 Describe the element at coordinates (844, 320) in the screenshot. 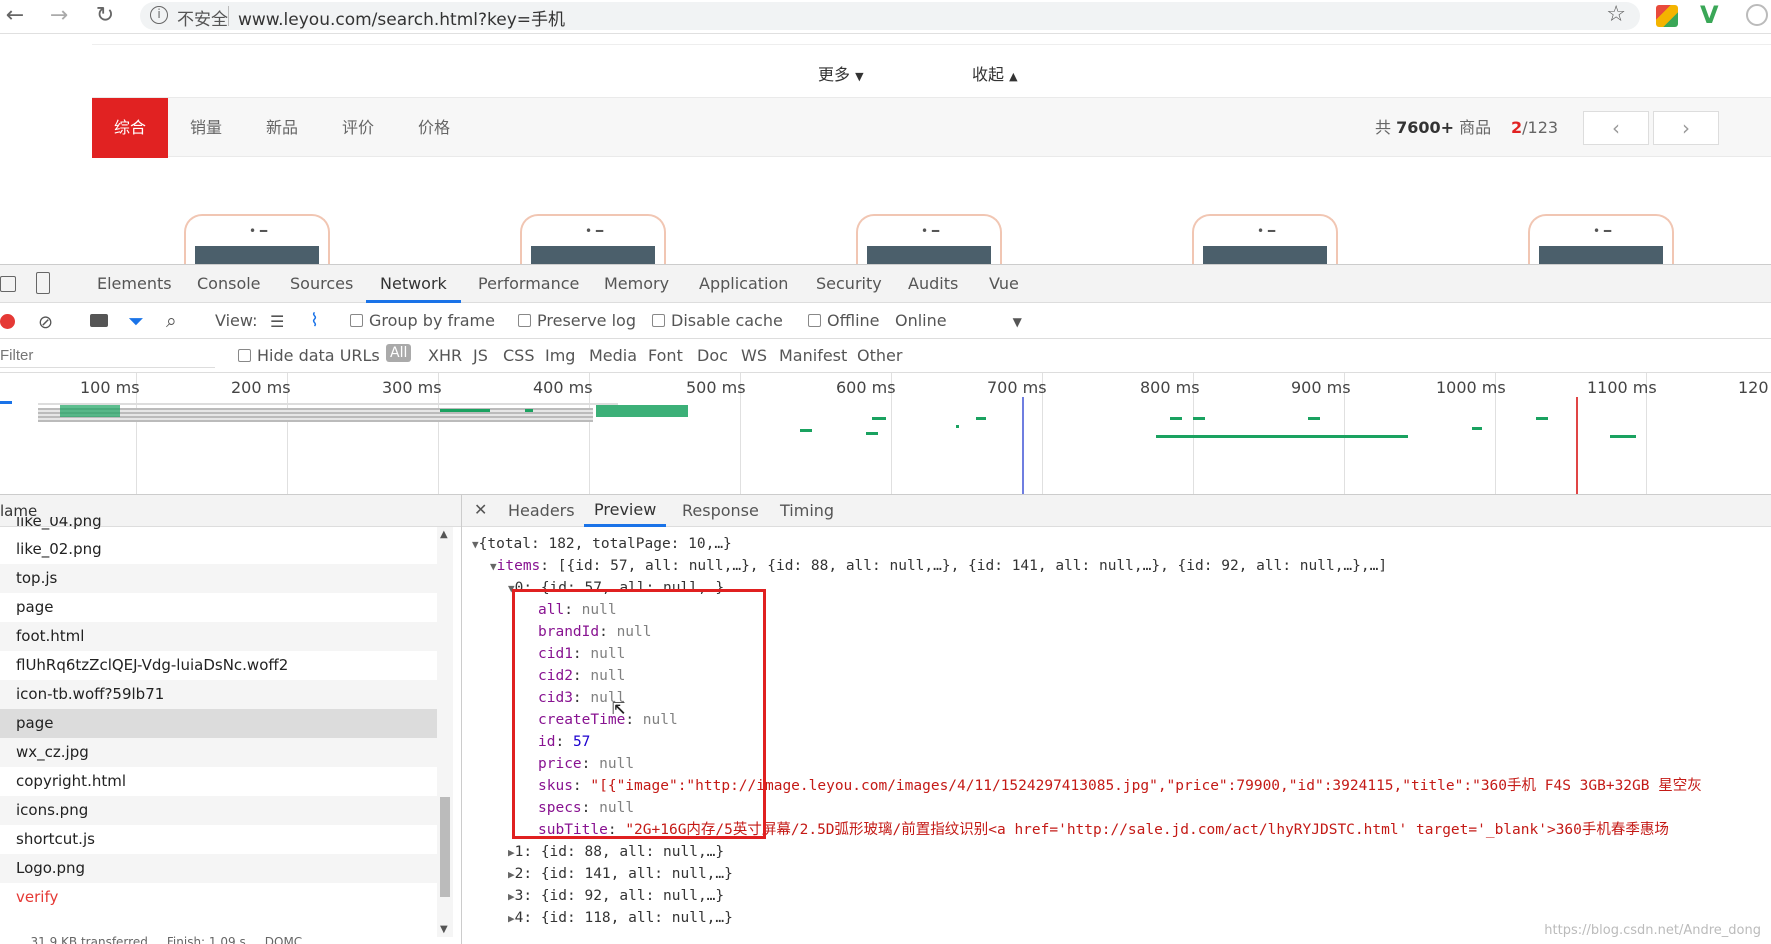

I see `offline-checkbox: Offline` at that location.